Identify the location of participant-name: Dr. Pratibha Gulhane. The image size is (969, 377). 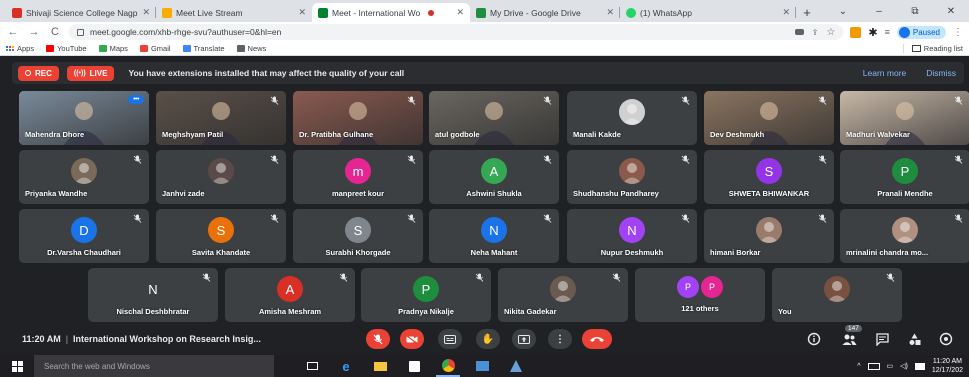
(336, 134).